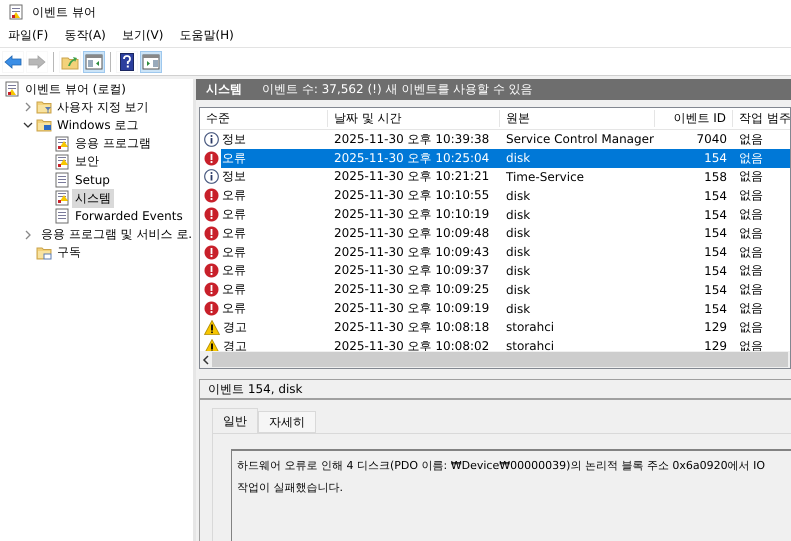 The width and height of the screenshot is (791, 541). Describe the element at coordinates (411, 271) in the screenshot. I see `table-cell-text: 2025-11-30 오후 10:09:37` at that location.